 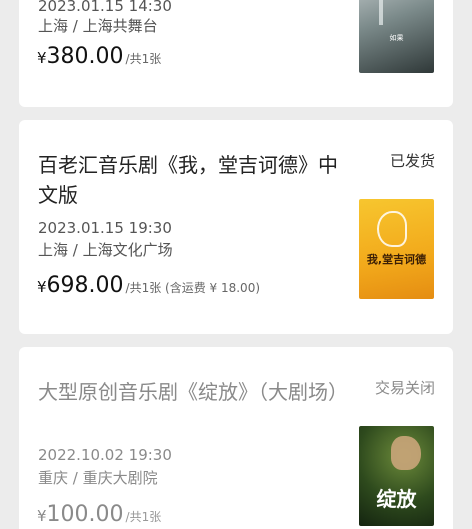 What do you see at coordinates (193, 392) in the screenshot?
I see `show-title: 大型原创音乐剧《绽放》（大剧场）` at bounding box center [193, 392].